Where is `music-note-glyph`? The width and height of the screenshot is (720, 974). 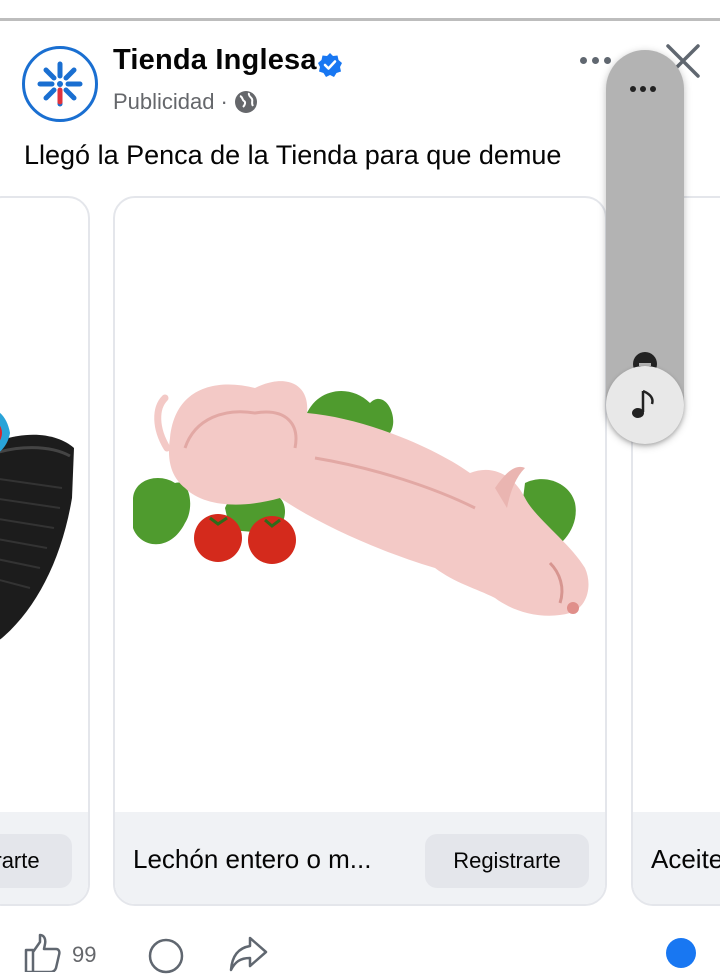
music-note-glyph is located at coordinates (643, 403).